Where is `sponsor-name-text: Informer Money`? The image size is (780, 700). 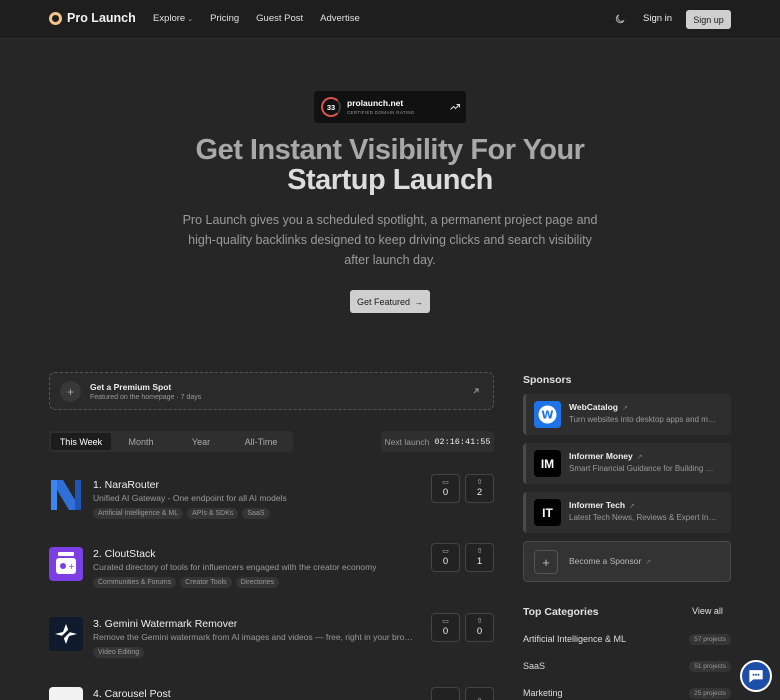
sponsor-name-text: Informer Money is located at coordinates (601, 456).